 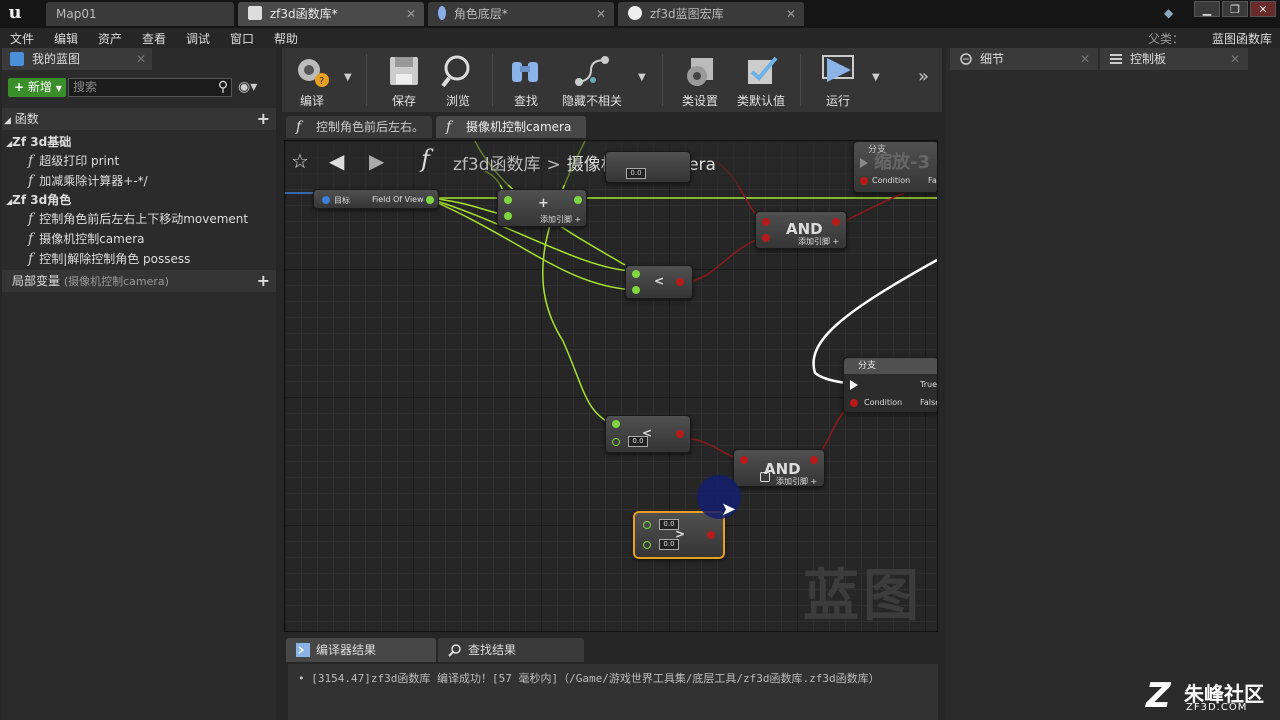 I want to click on and-input-a-pin, so click(x=766, y=222).